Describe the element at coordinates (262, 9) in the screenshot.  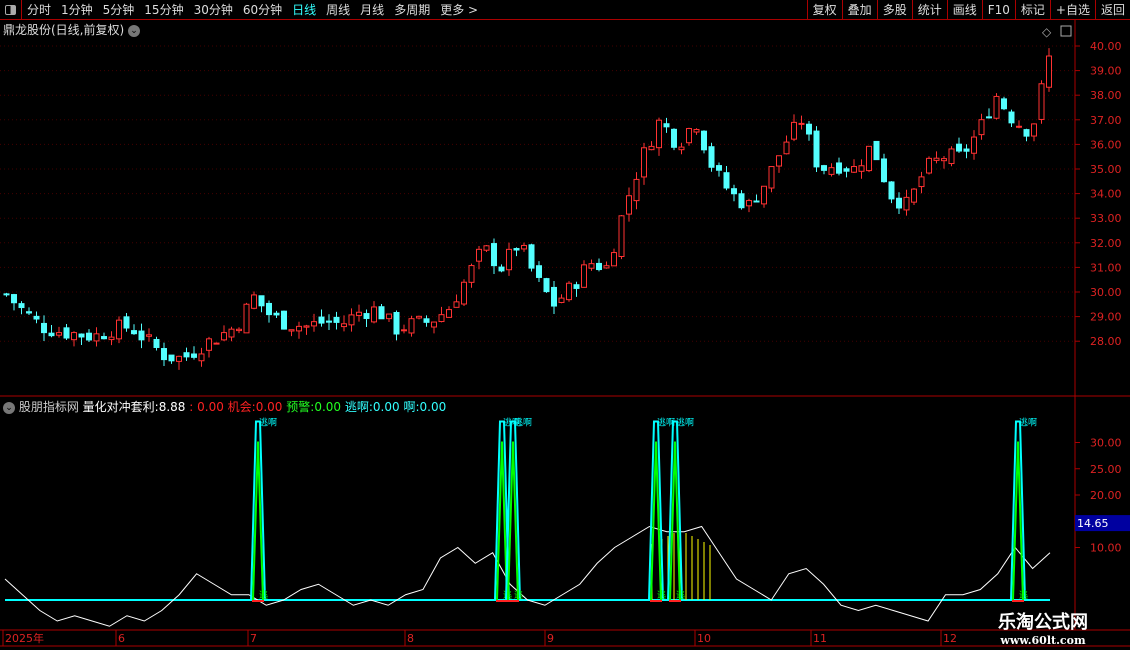
I see `period-tab: 60分钟` at that location.